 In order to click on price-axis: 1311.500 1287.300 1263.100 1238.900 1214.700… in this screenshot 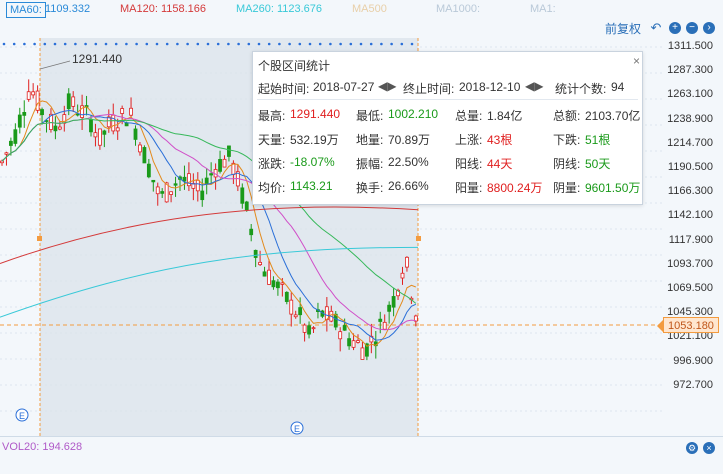, I will do `click(693, 237)`.